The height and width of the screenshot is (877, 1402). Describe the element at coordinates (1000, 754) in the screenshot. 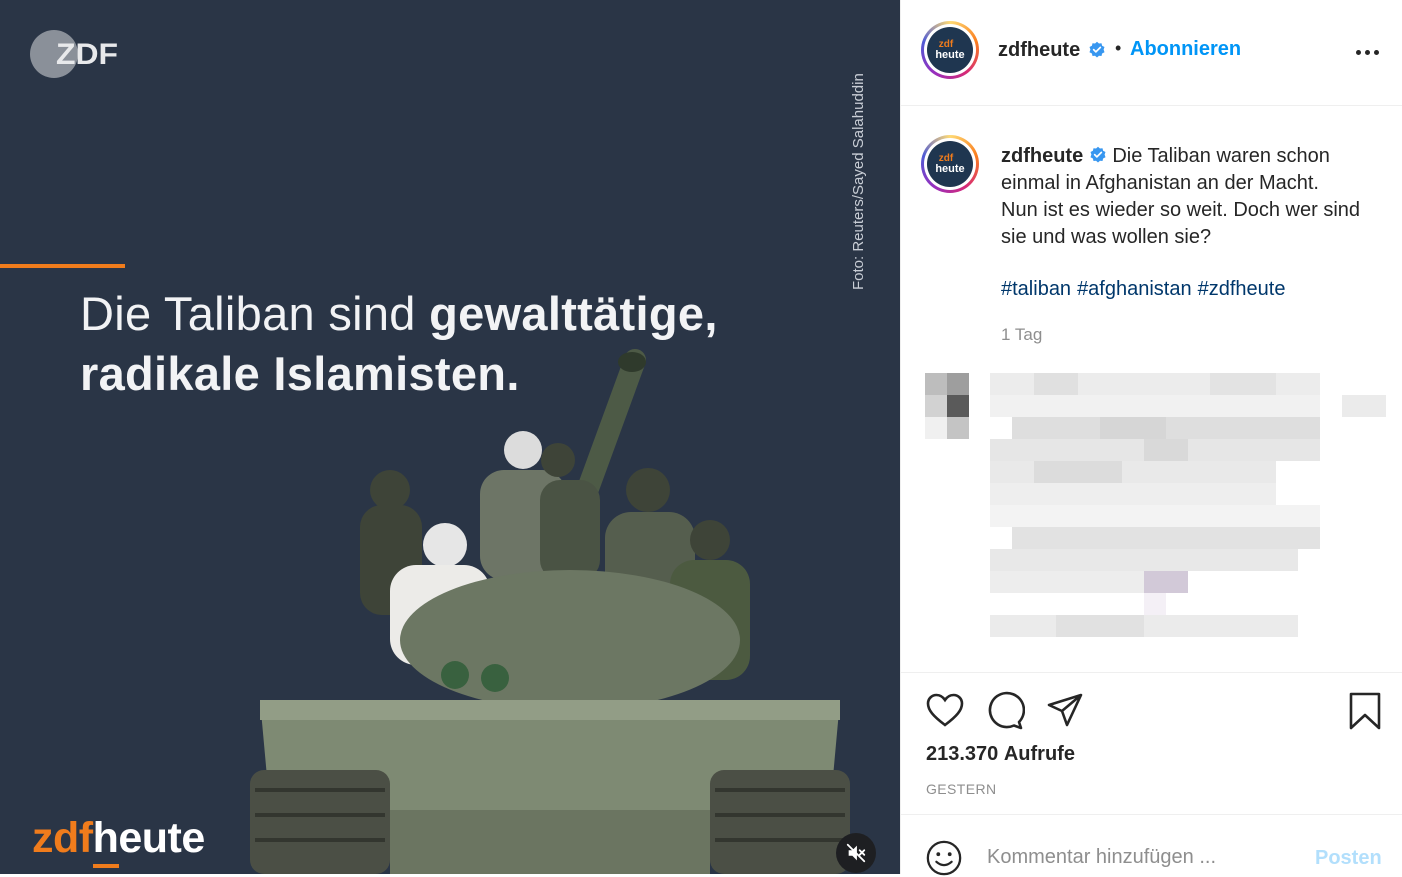

I see `view-count: 213.370 Aufrufe` at that location.